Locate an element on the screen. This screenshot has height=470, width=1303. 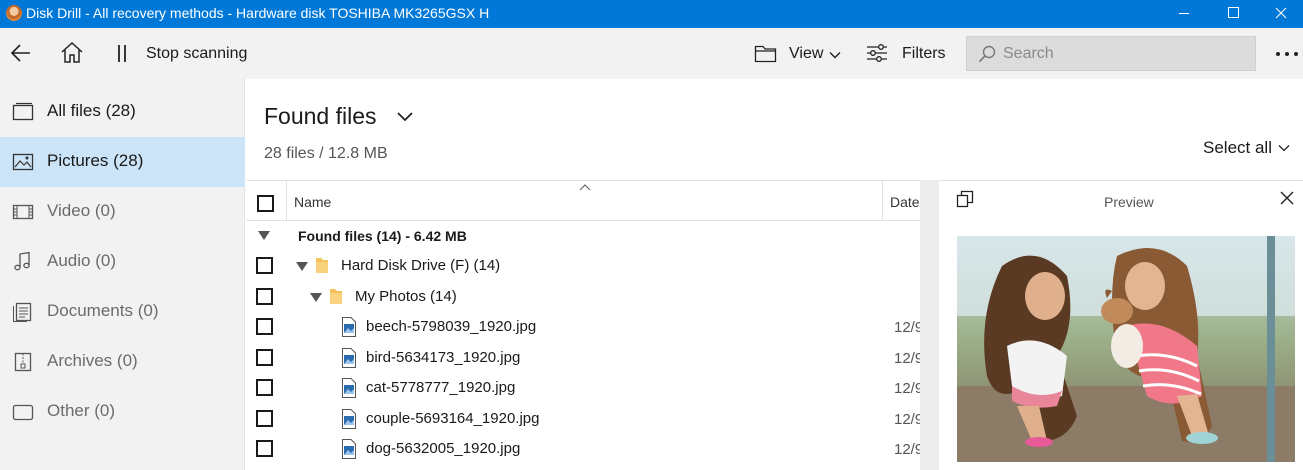
search-box is located at coordinates (1111, 53).